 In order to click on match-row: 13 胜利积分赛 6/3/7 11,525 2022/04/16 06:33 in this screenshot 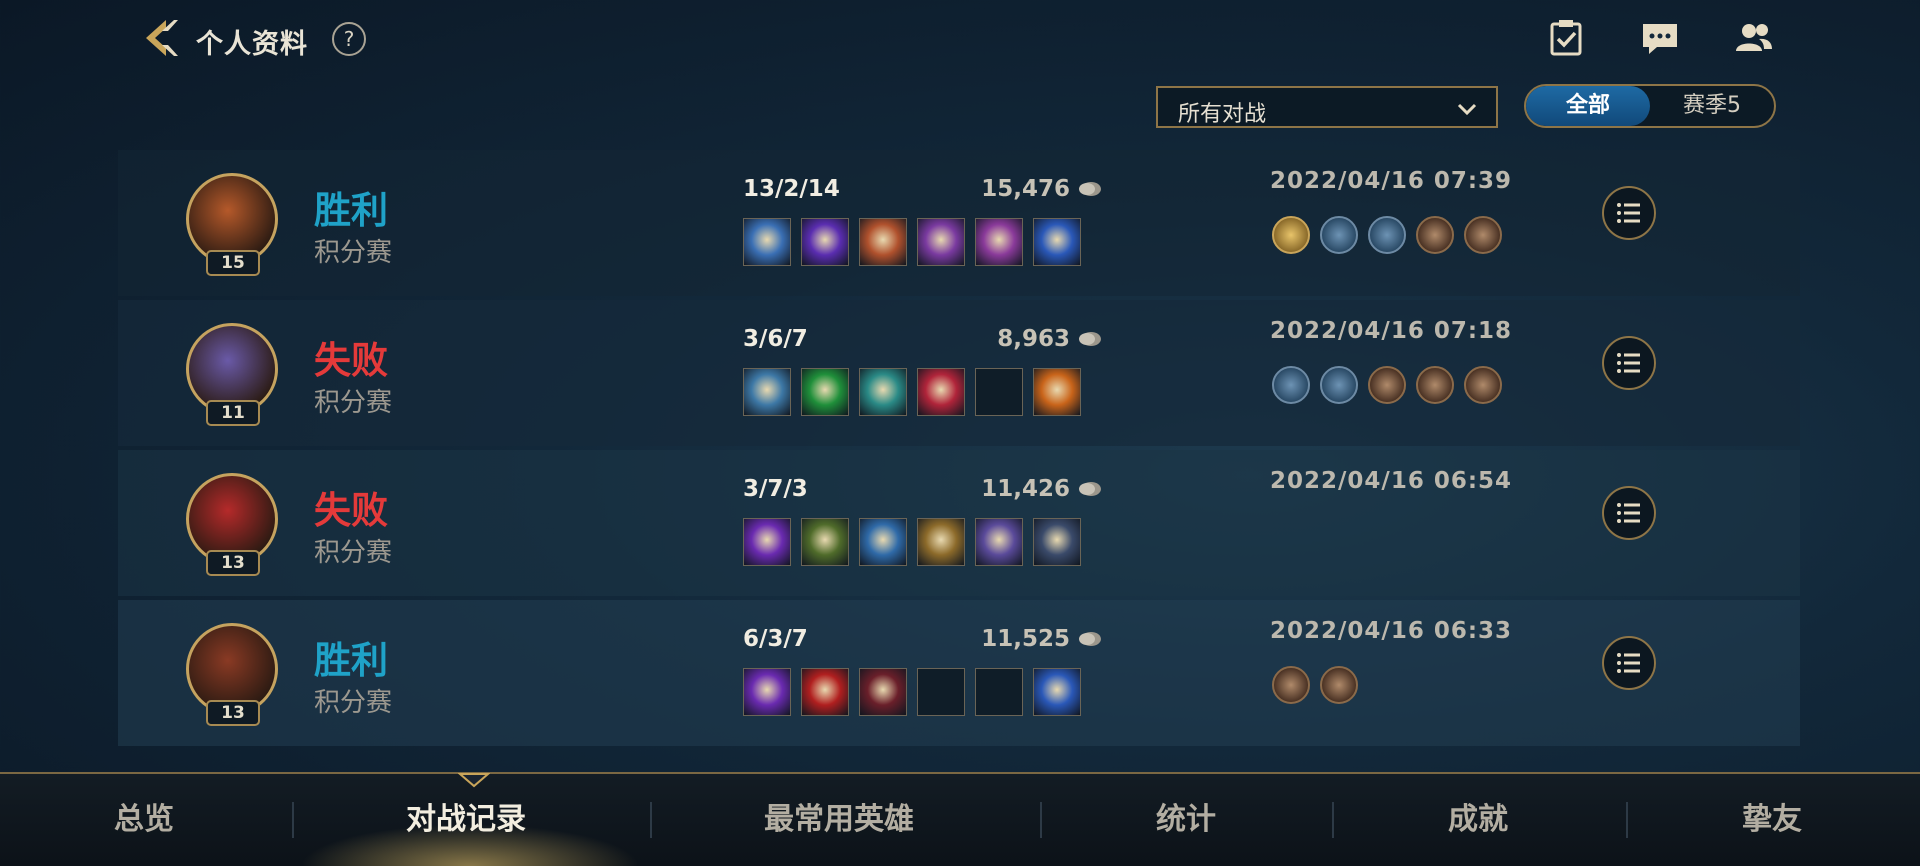, I will do `click(959, 673)`.